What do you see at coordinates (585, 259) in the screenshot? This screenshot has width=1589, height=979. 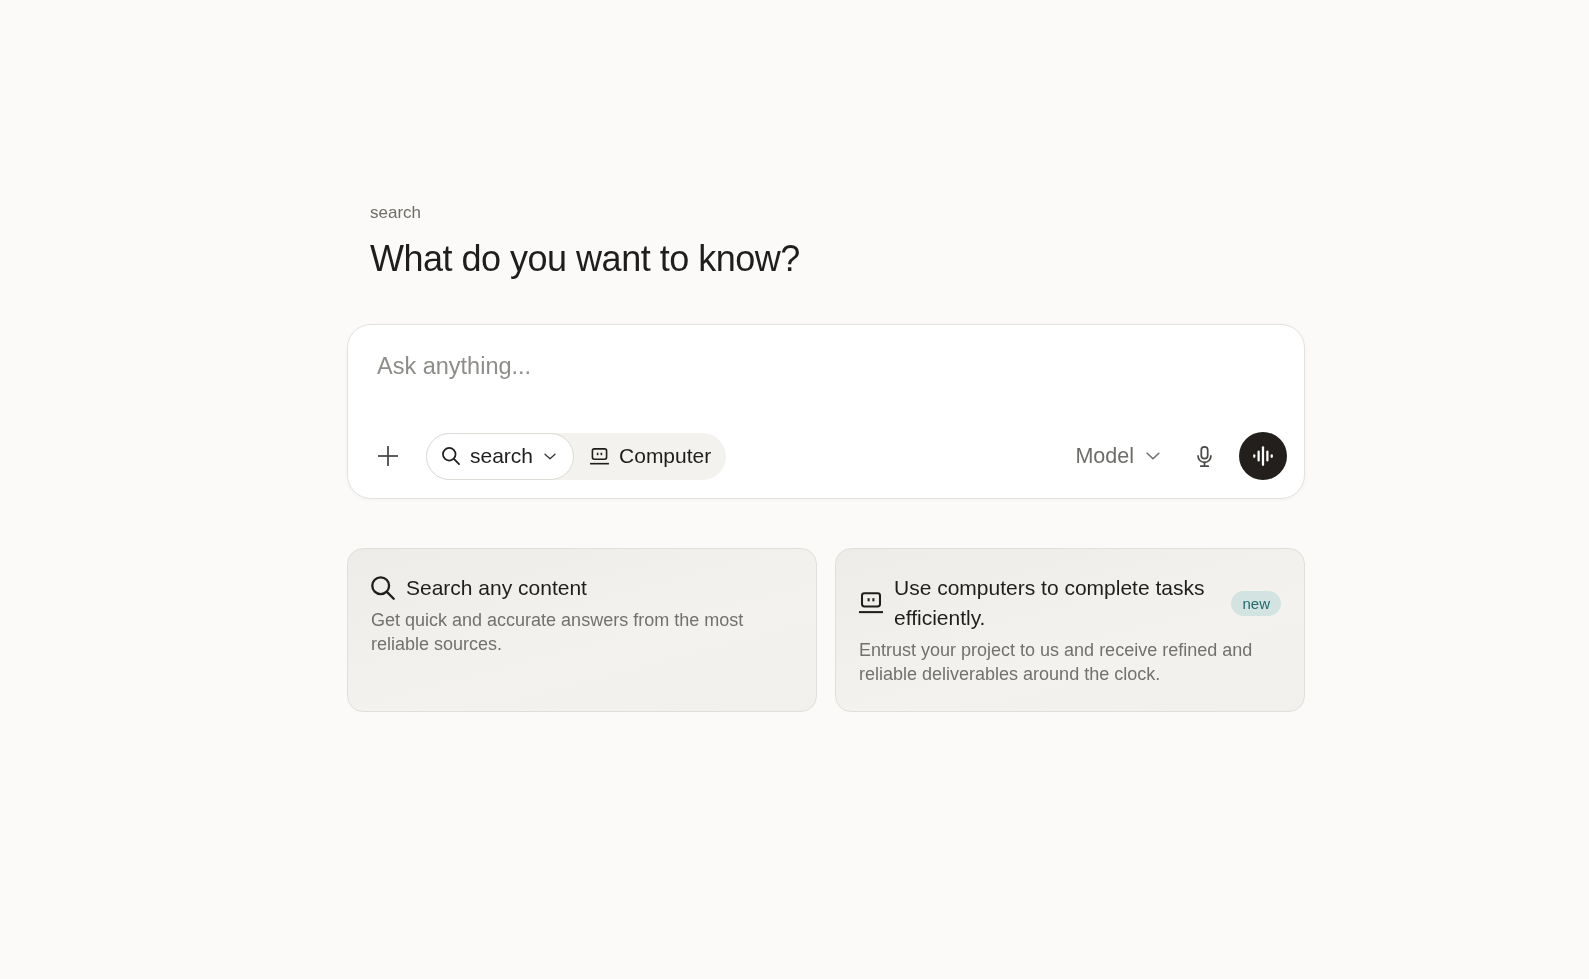 I see `page-heading: What do you want to know?` at bounding box center [585, 259].